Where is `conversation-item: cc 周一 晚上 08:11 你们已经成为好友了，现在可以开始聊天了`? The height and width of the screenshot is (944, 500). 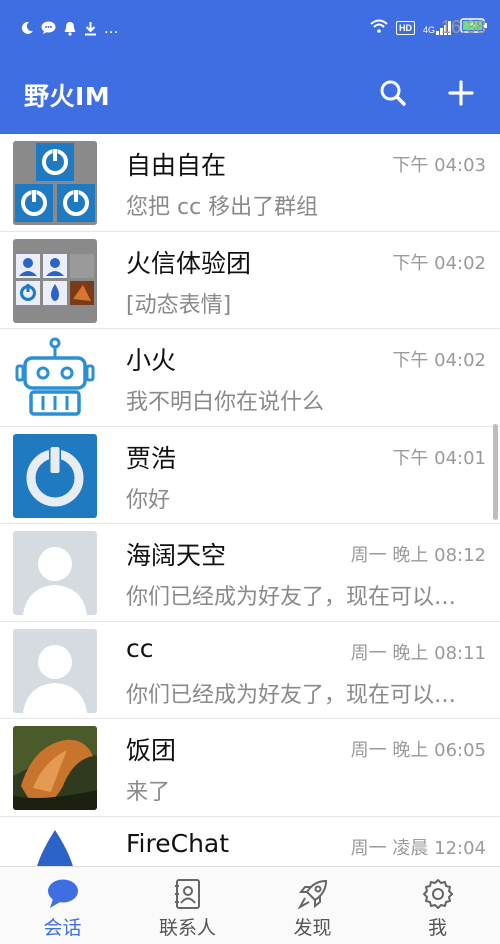 conversation-item: cc 周一 晚上 08:11 你们已经成为好友了，现在可以开始聊天了 is located at coordinates (250, 670).